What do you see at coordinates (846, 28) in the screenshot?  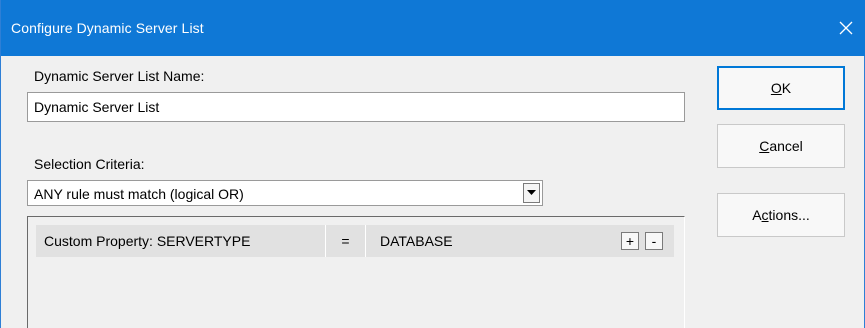 I see `close-icon` at bounding box center [846, 28].